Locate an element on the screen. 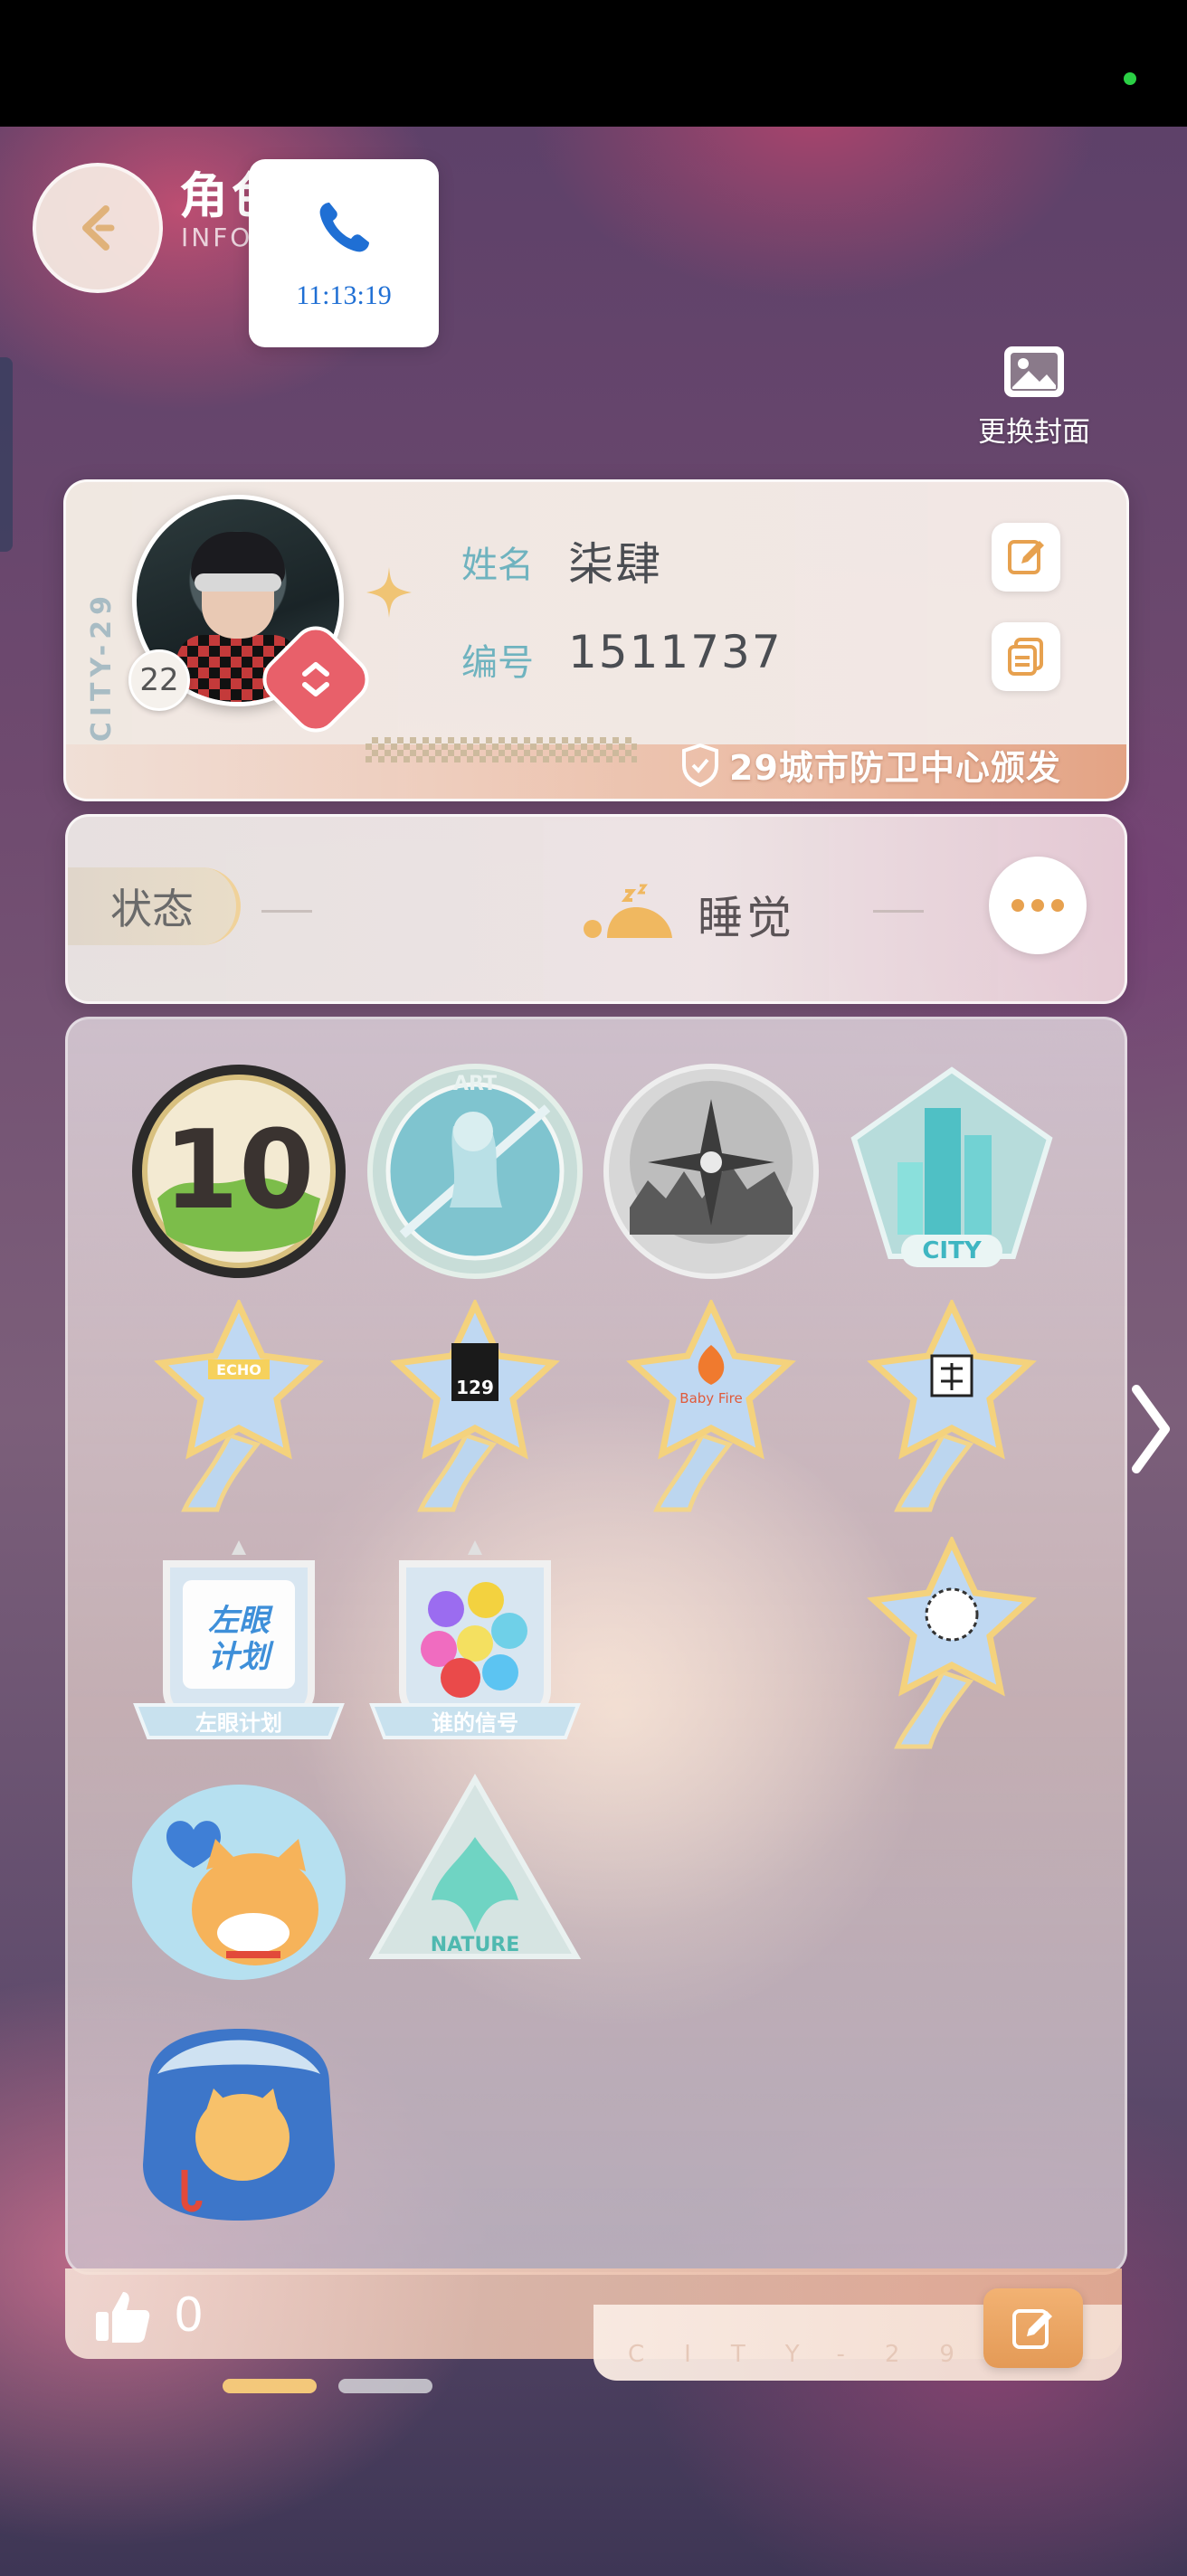  svg-text: 129 is located at coordinates (475, 1388).